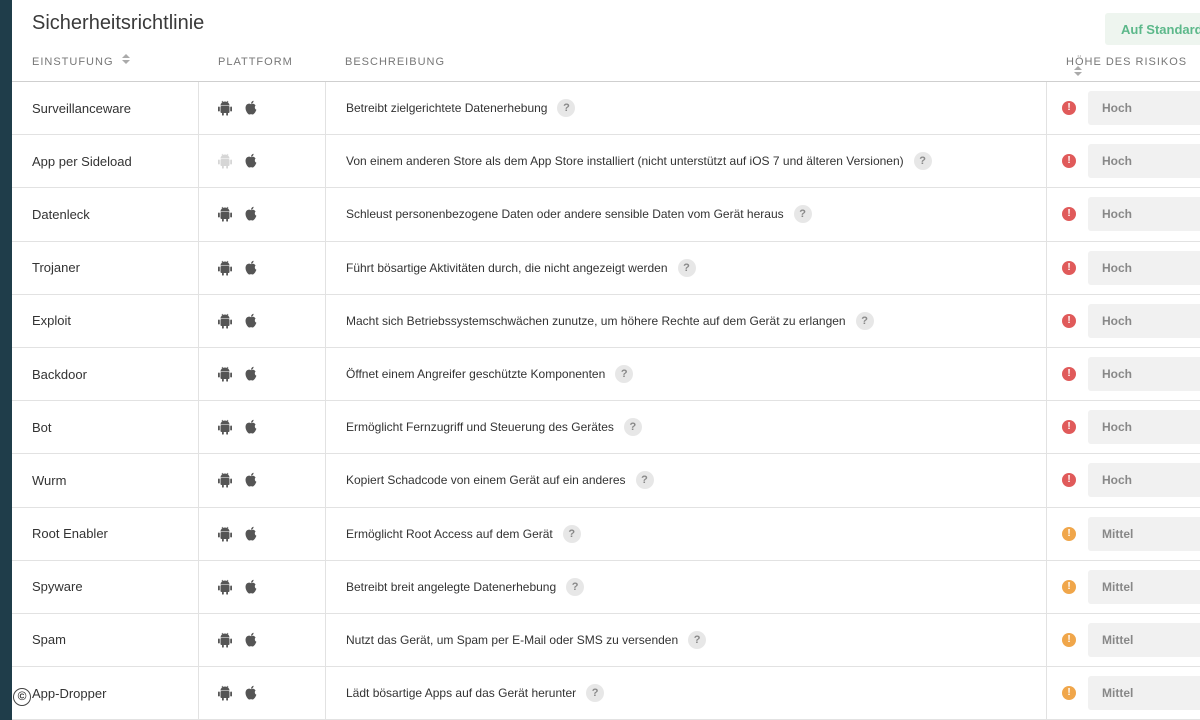 The image size is (1200, 720). I want to click on column-header-risk-label: HÖHE DES RISIKOS, so click(1127, 62).